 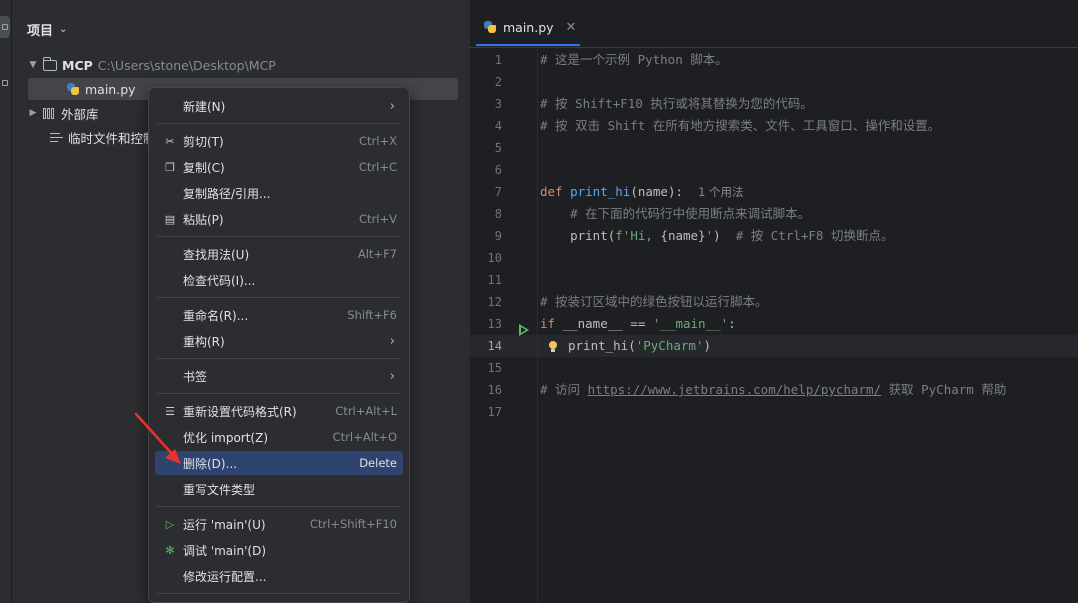 I want to click on reformat-icon: ☰, so click(x=170, y=411).